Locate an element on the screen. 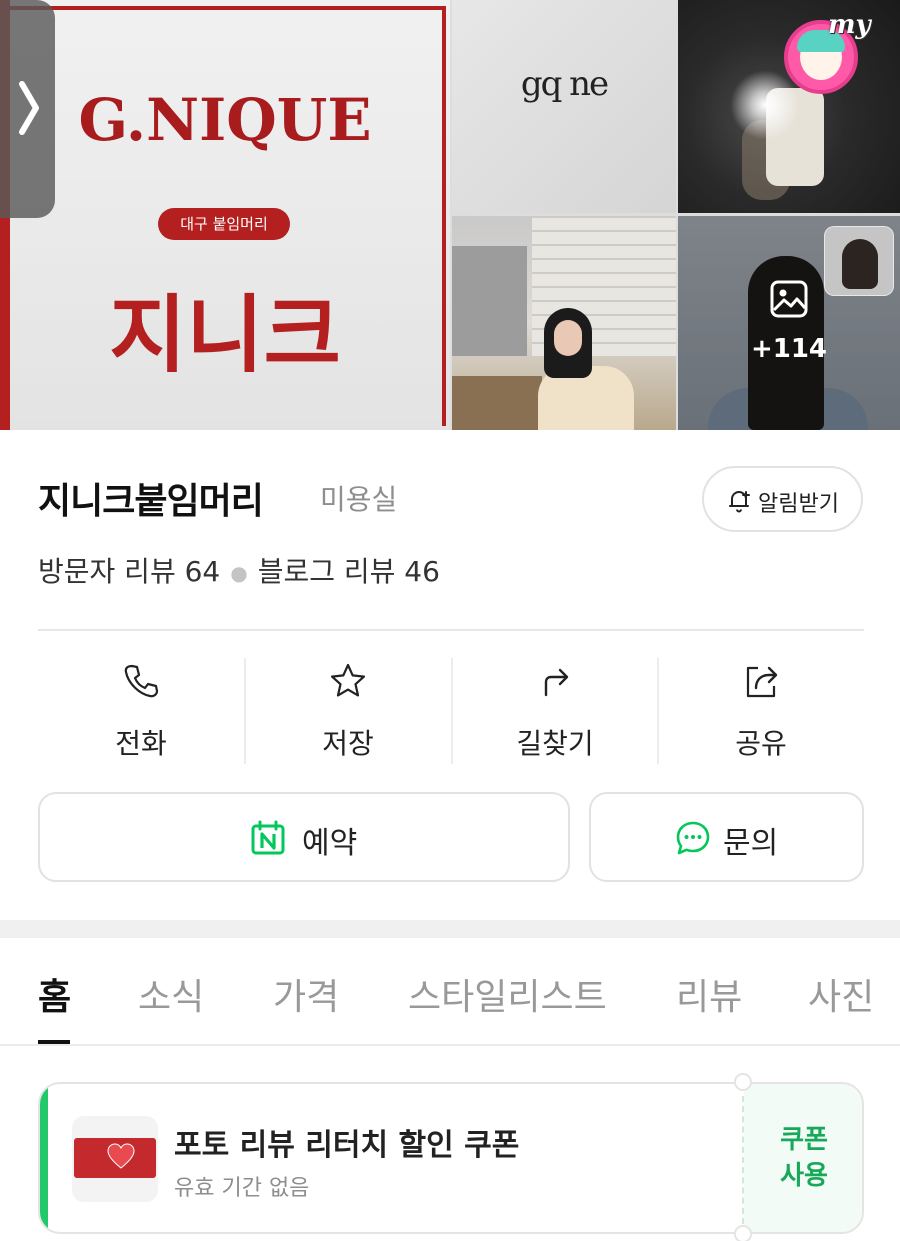 The image size is (900, 1241). chevron-right-icon is located at coordinates (29, 108).